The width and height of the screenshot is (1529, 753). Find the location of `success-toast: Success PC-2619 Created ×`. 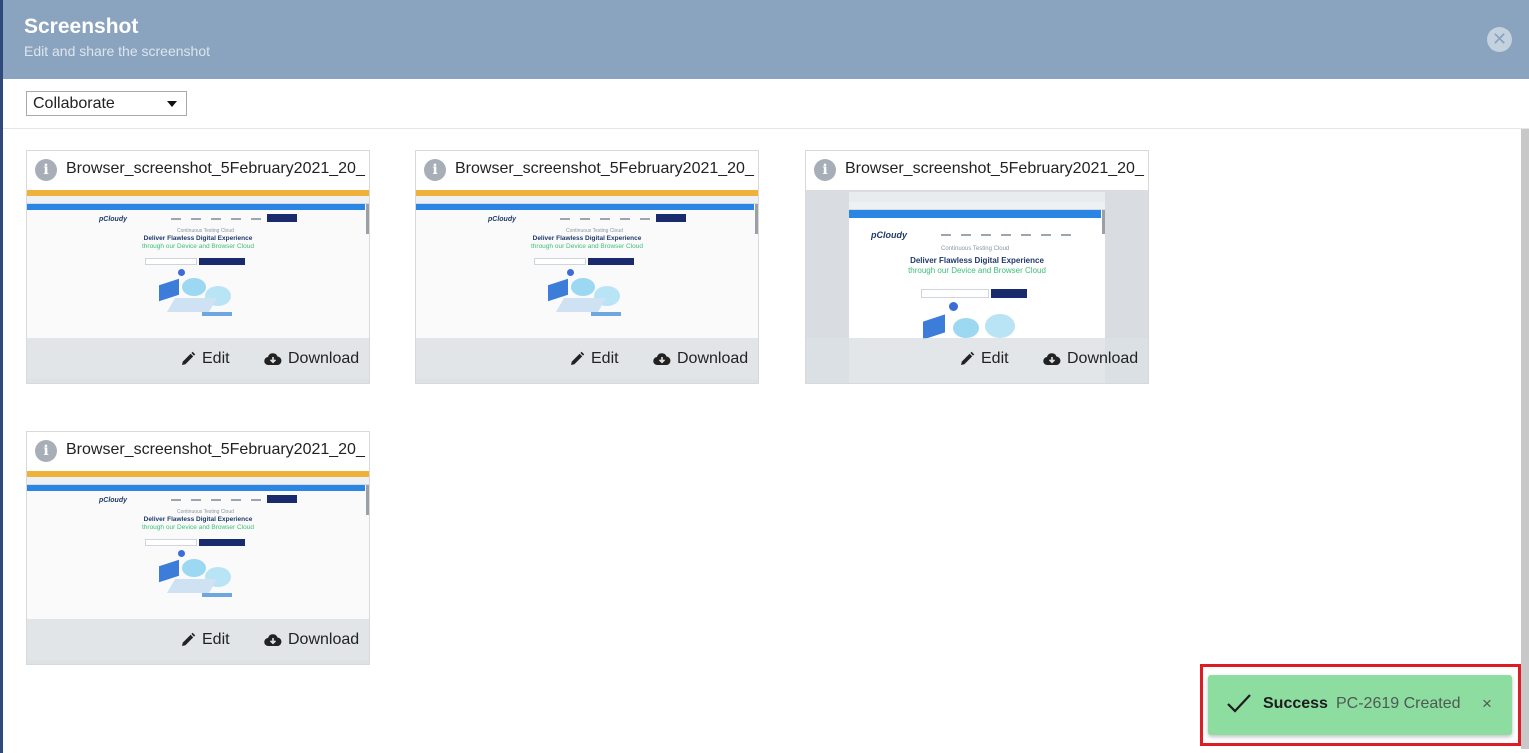

success-toast: Success PC-2619 Created × is located at coordinates (1360, 705).